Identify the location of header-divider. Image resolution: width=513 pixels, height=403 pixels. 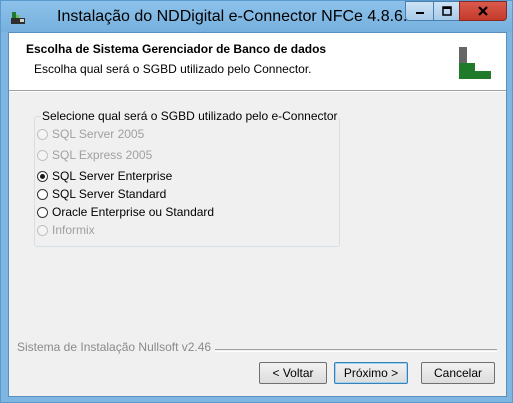
(257, 91).